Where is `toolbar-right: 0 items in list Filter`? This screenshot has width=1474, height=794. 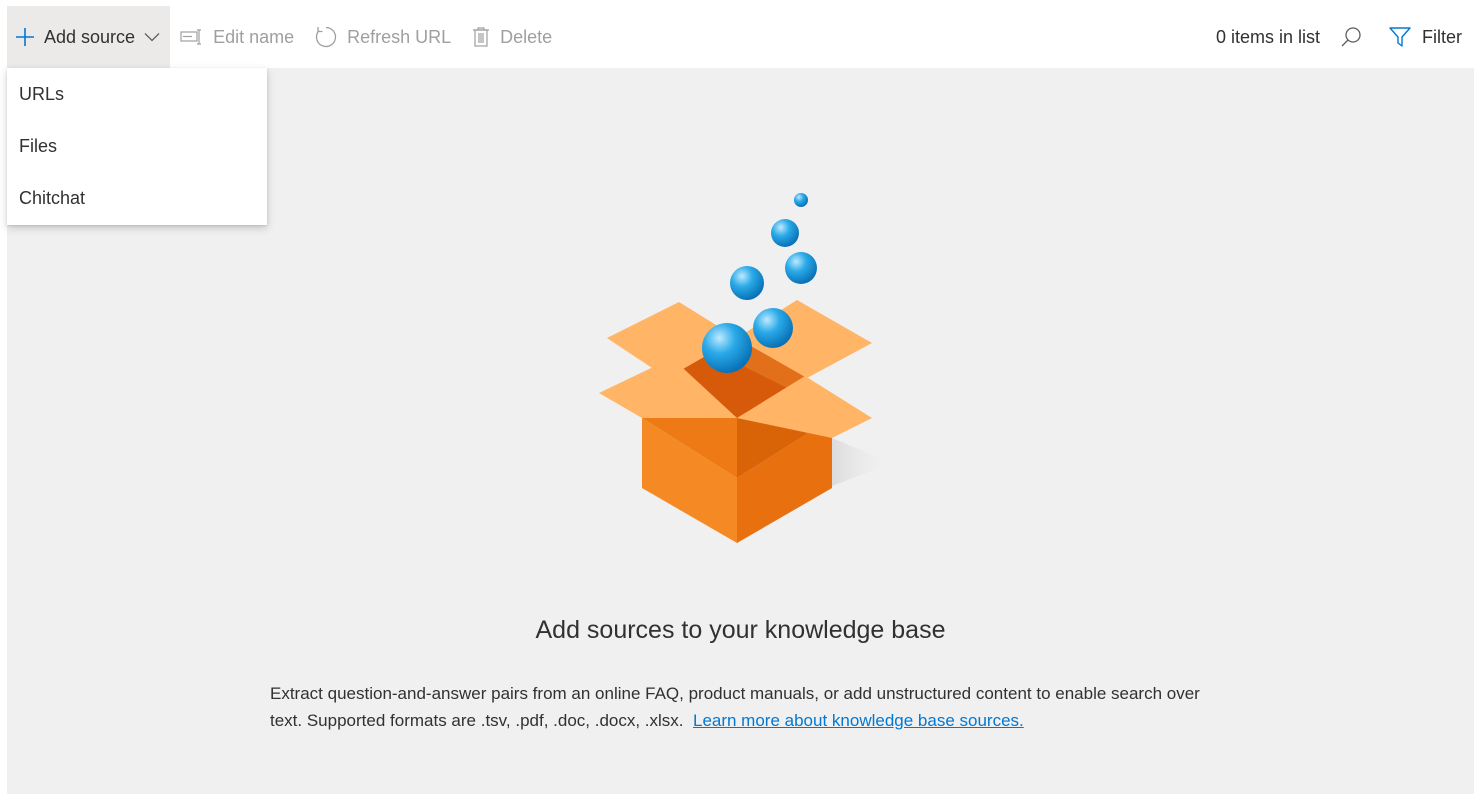 toolbar-right: 0 items in list Filter is located at coordinates (1345, 37).